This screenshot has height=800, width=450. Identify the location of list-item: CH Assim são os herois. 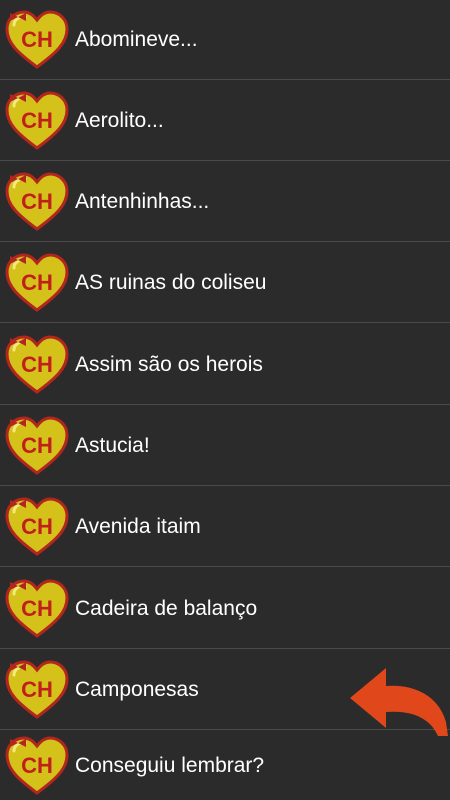
(225, 365).